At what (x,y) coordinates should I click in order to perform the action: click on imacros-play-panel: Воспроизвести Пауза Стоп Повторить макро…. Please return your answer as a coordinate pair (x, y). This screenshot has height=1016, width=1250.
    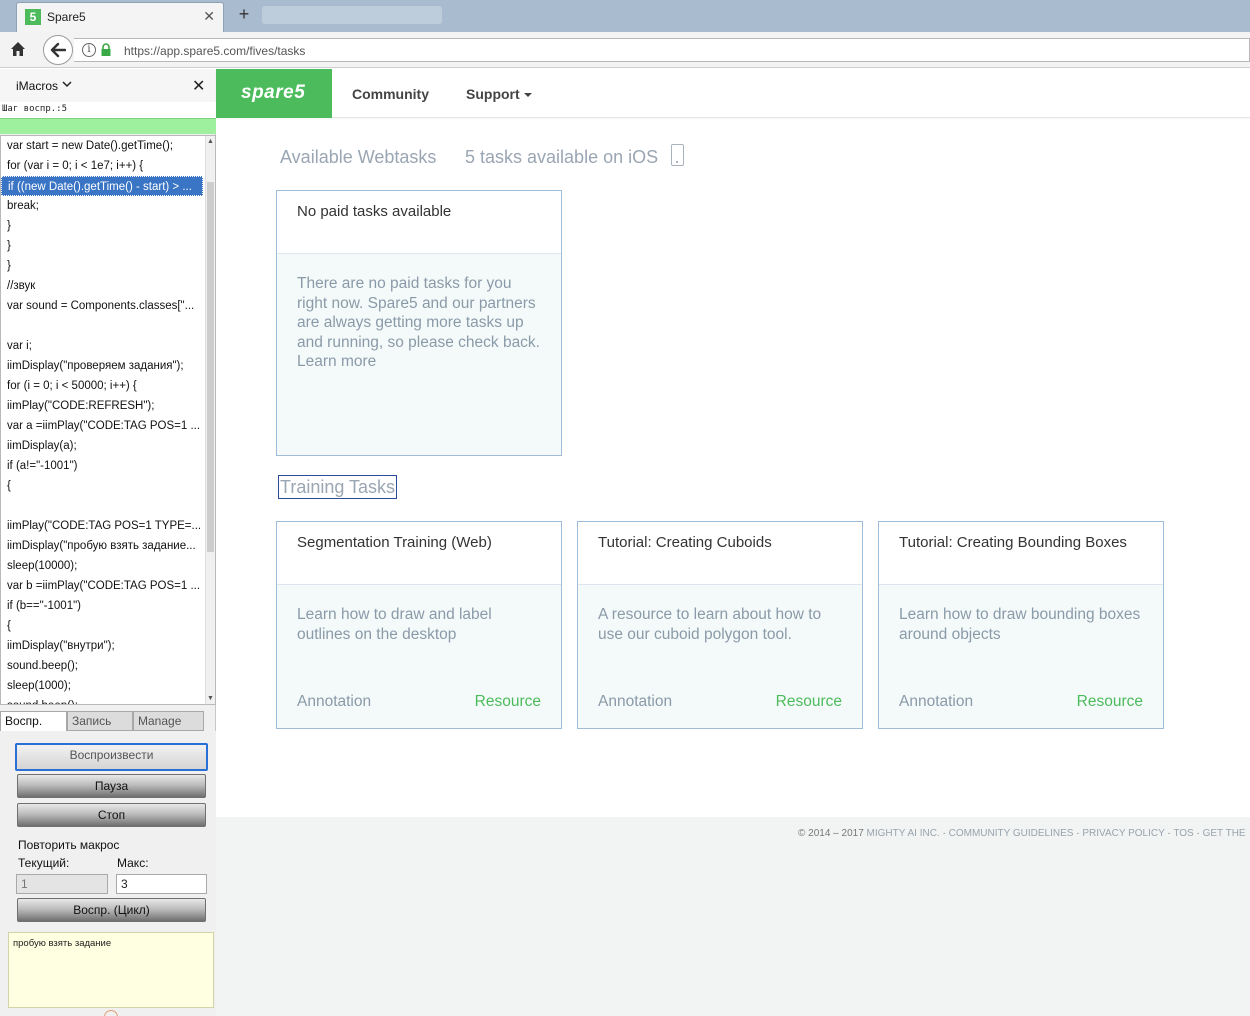
    Looking at the image, I should click on (108, 873).